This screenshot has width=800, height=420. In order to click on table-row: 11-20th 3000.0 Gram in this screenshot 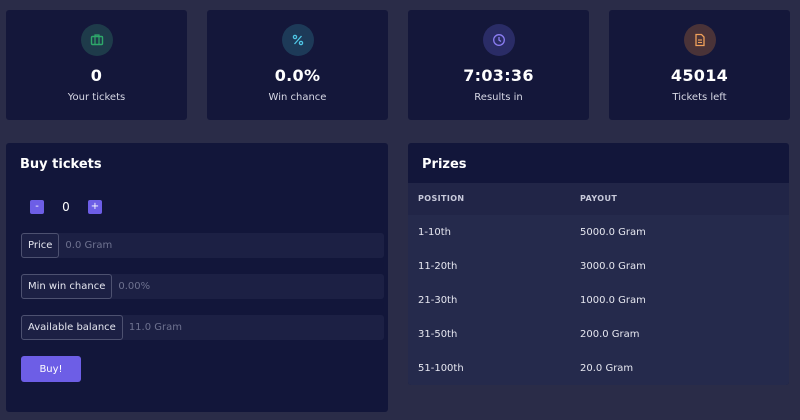, I will do `click(598, 266)`.